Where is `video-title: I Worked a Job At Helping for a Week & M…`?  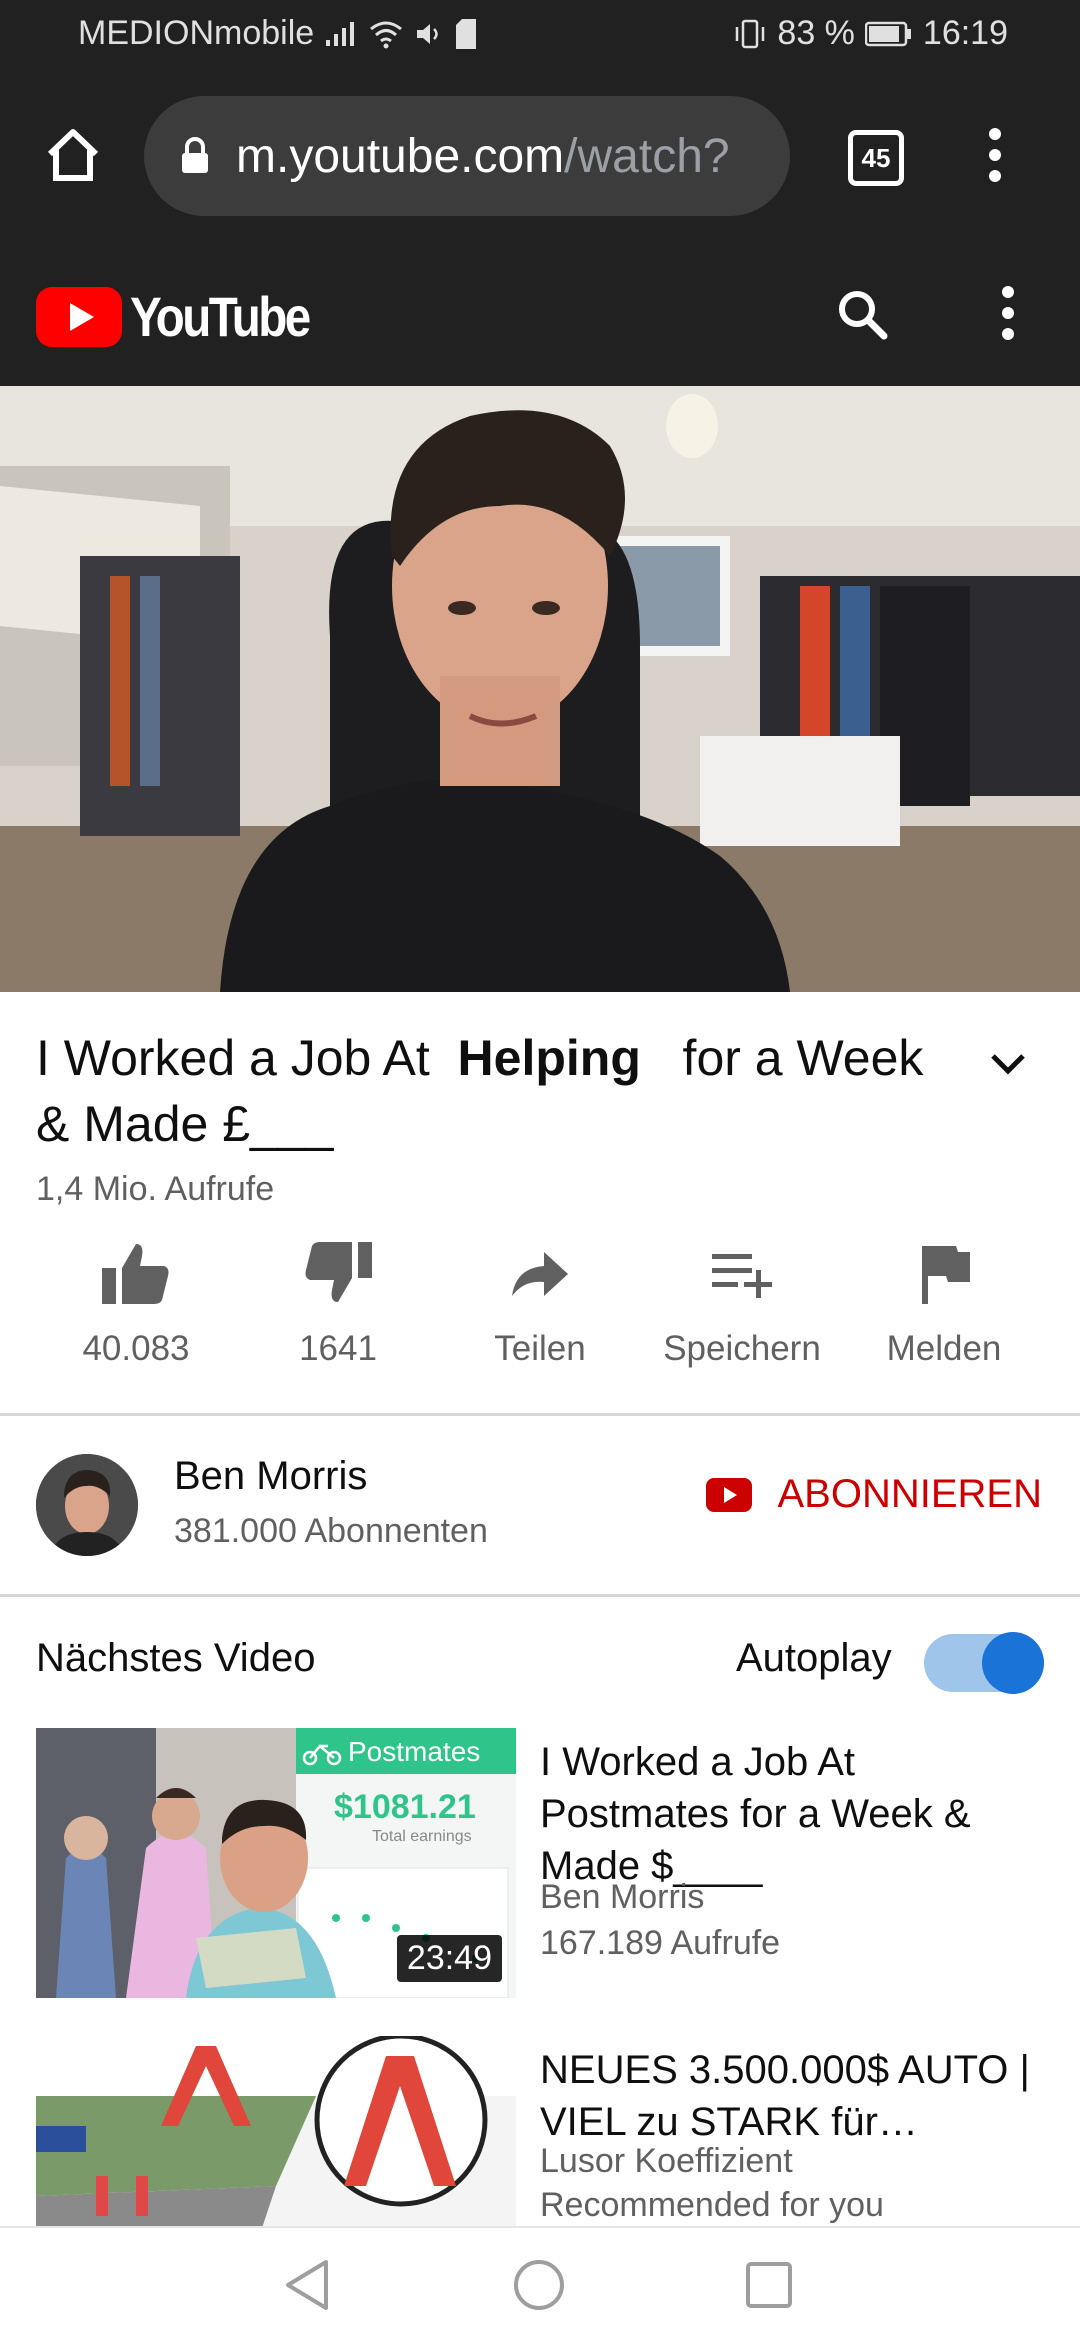 video-title: I Worked a Job At Helping for a Week & M… is located at coordinates (506, 1091).